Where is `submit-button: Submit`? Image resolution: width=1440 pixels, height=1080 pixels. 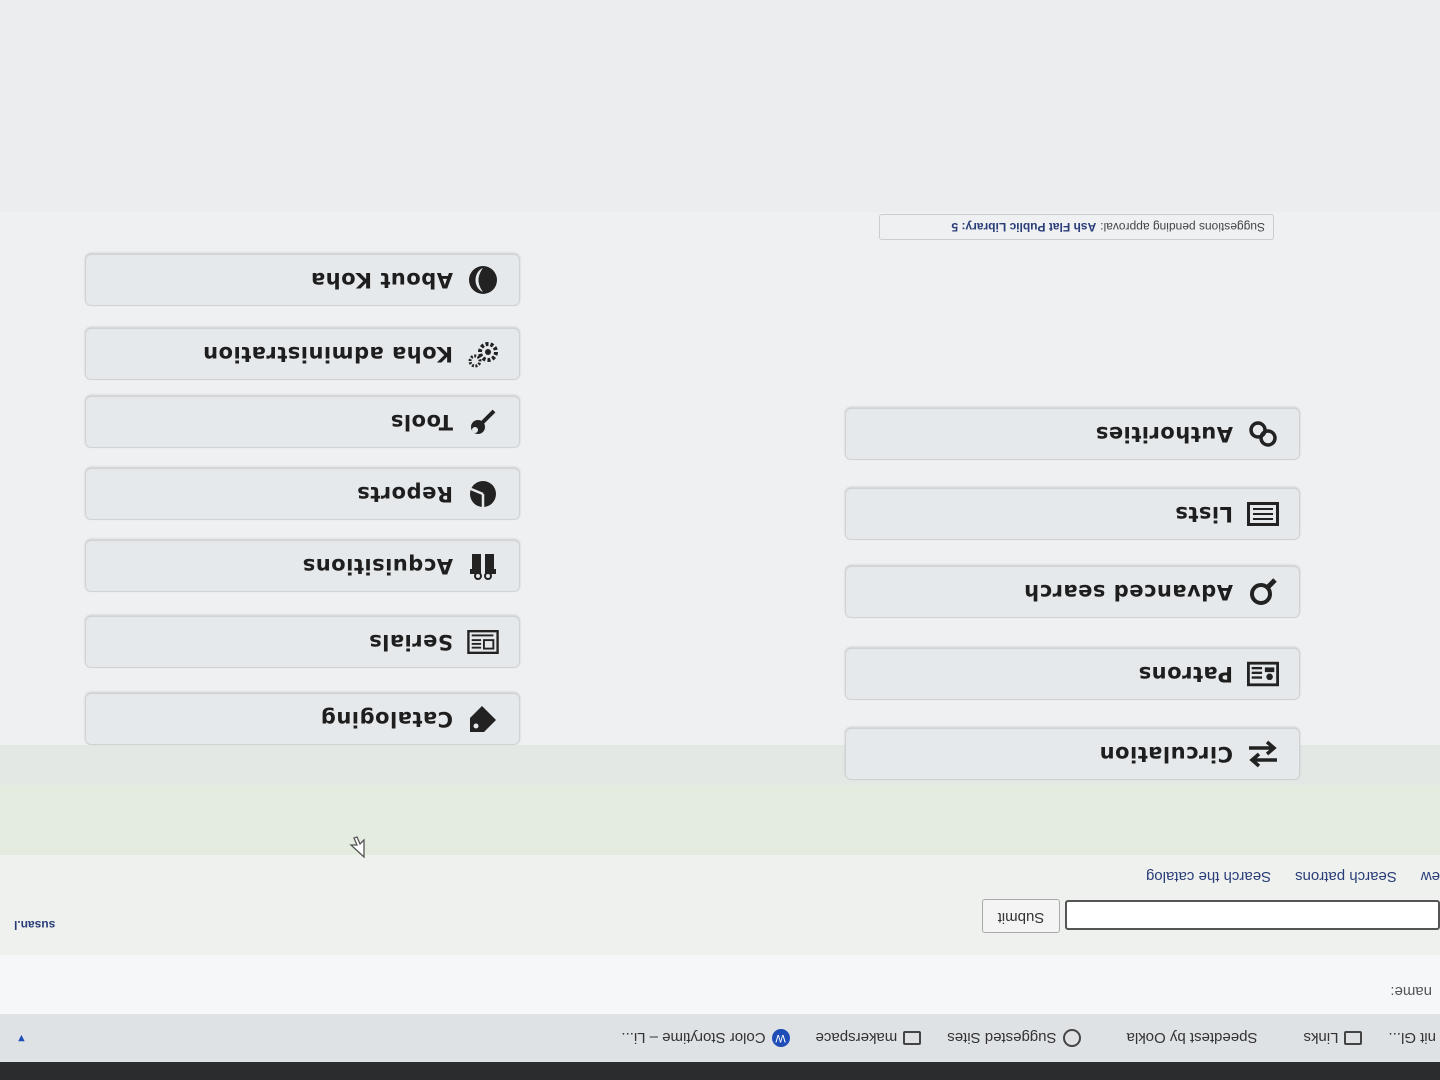
submit-button: Submit is located at coordinates (1021, 916).